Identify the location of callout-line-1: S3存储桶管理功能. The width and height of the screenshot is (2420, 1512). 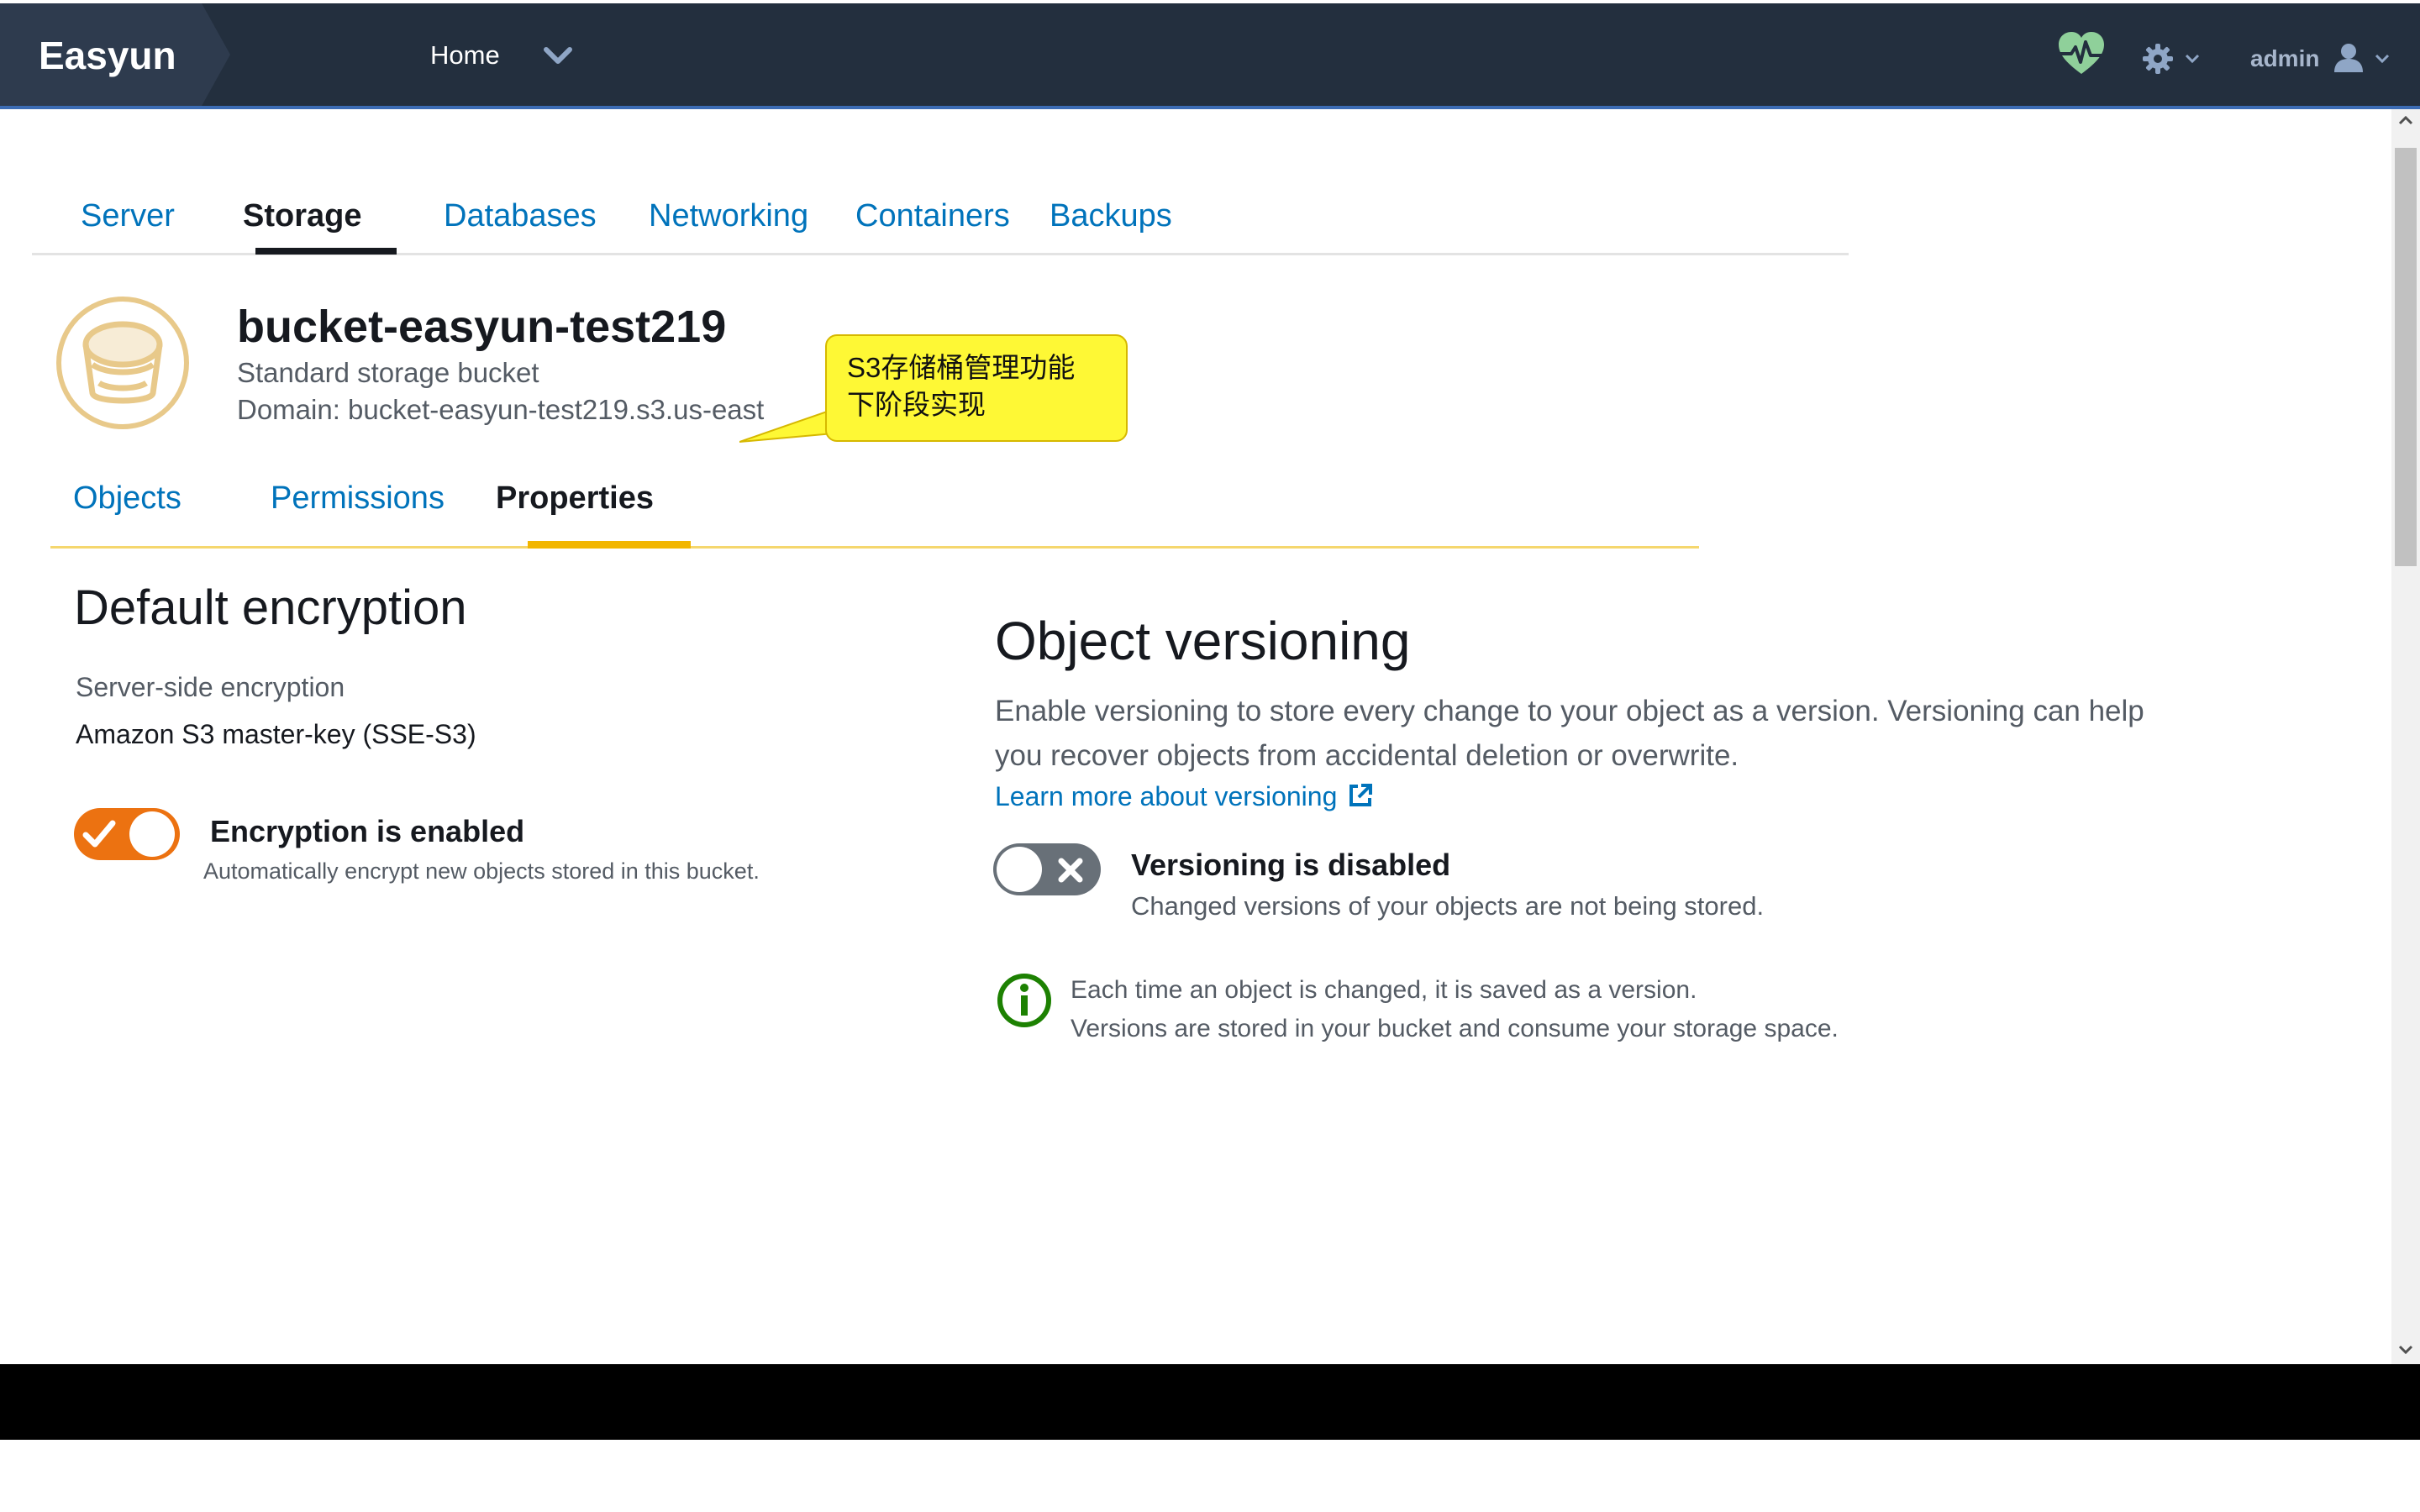
(961, 367).